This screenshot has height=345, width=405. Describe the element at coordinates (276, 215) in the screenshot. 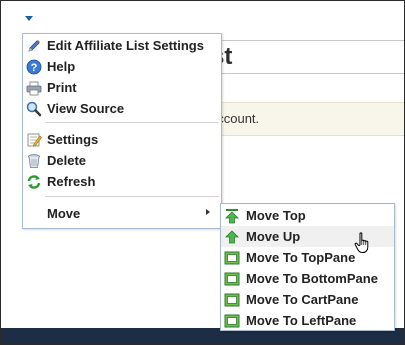

I see `submenu-item-label: Move Top` at that location.